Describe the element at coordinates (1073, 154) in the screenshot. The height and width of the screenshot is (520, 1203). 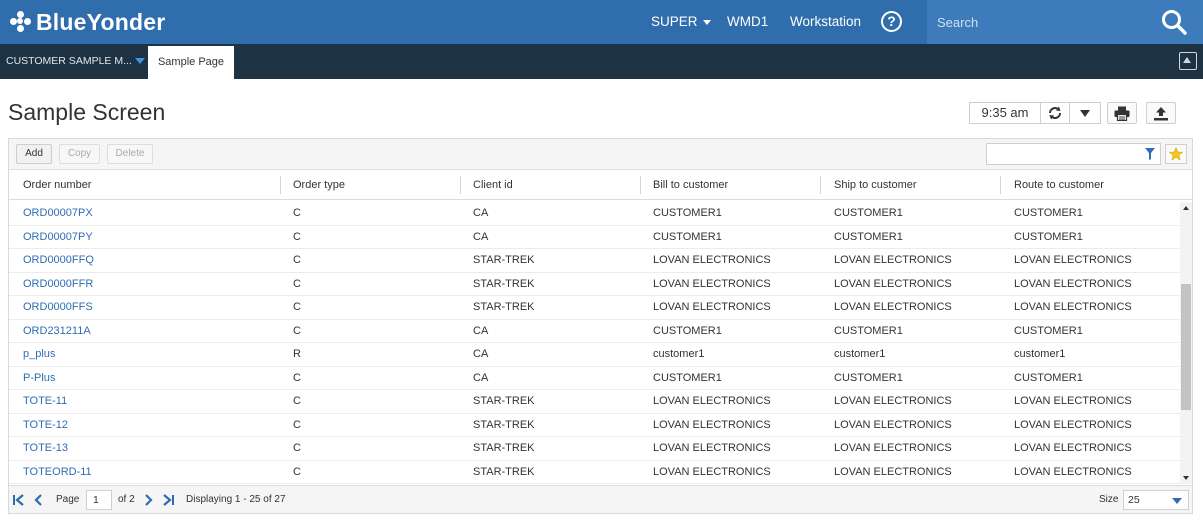
I see `filter-field` at that location.